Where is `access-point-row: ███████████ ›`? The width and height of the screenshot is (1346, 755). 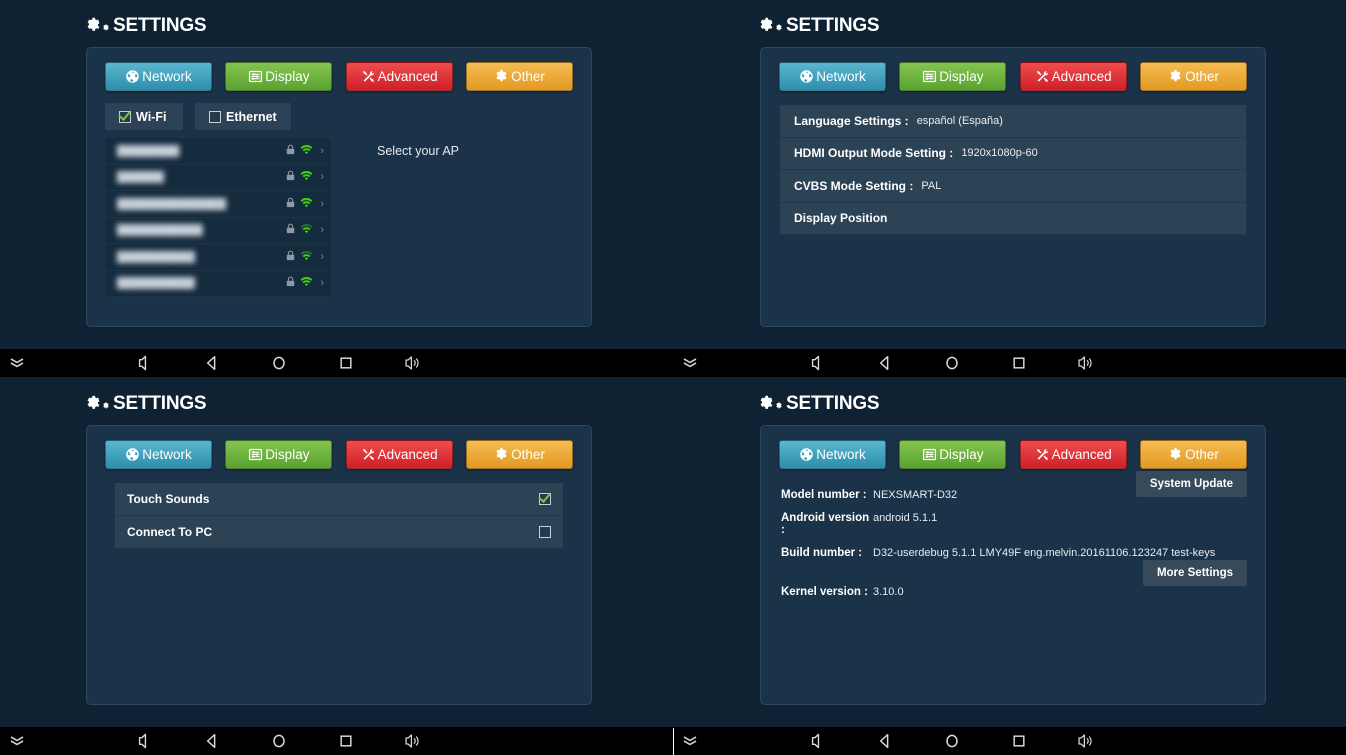 access-point-row: ███████████ › is located at coordinates (218, 231).